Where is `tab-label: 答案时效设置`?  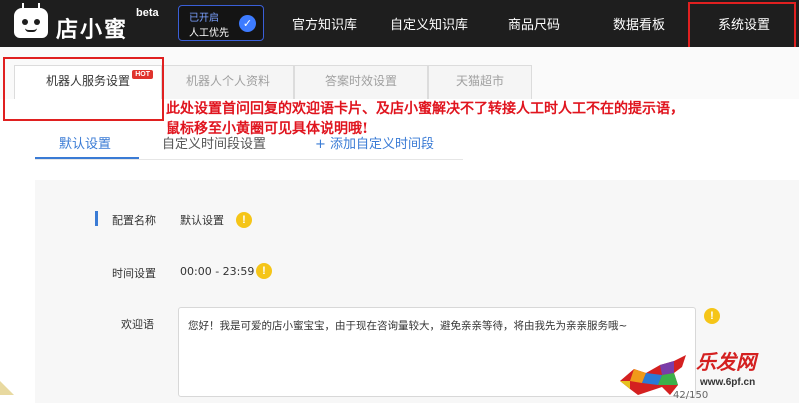 tab-label: 答案时效设置 is located at coordinates (360, 81).